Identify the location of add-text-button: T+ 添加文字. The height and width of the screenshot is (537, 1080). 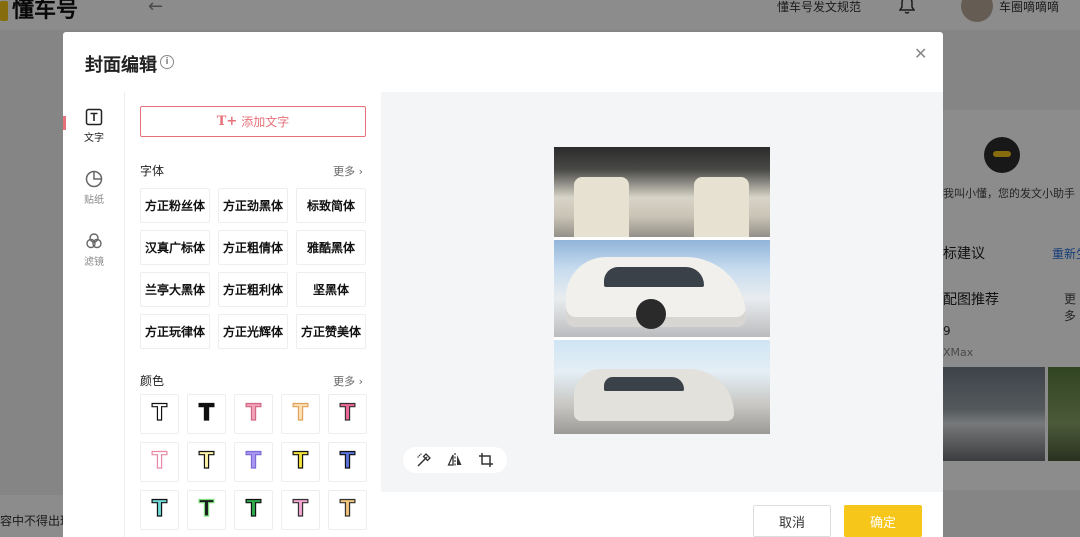
(253, 121).